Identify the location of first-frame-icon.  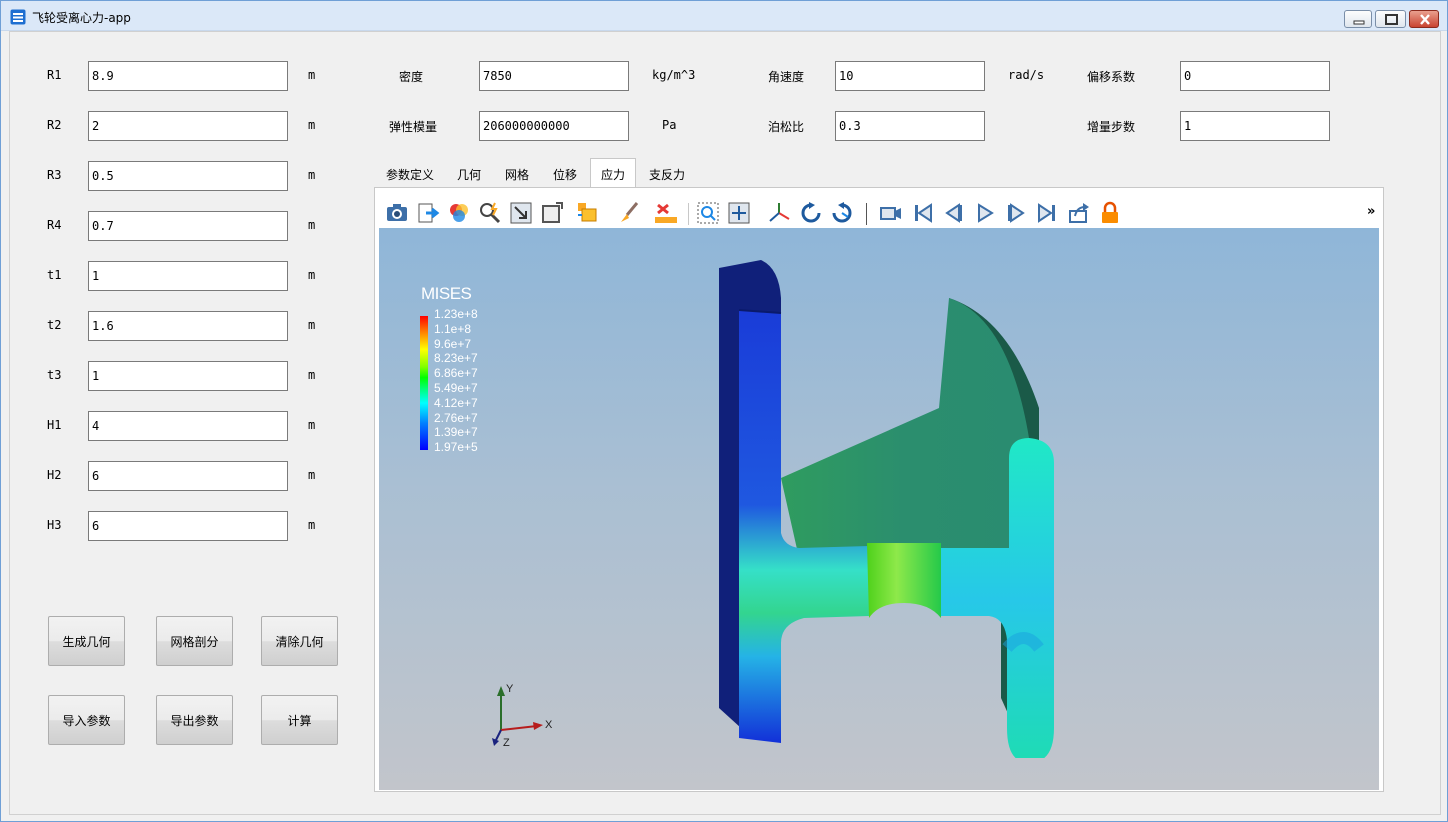
(923, 213).